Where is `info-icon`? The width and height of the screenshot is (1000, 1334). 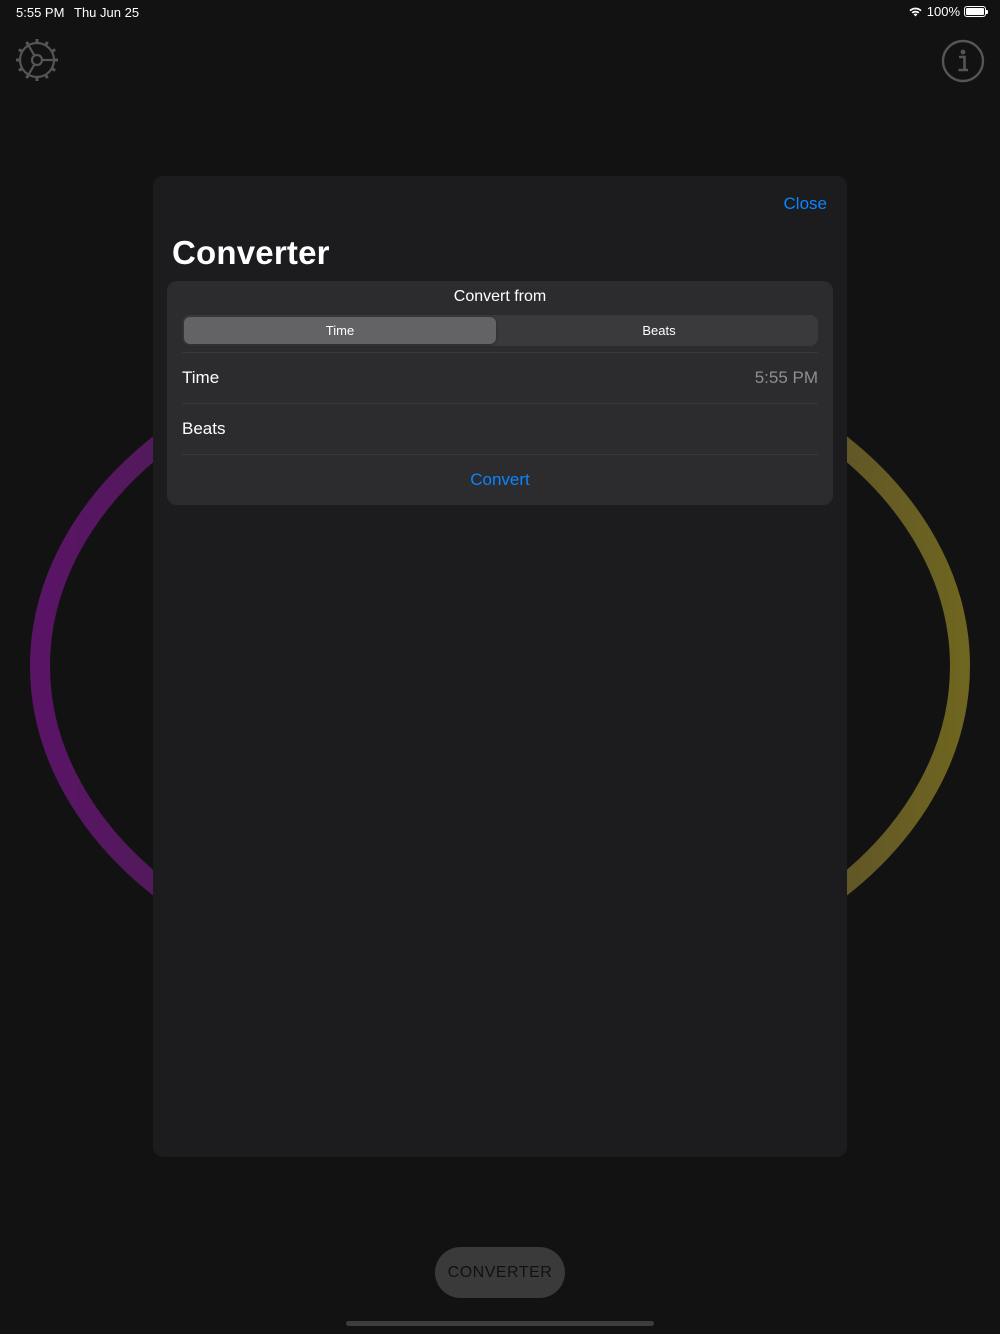 info-icon is located at coordinates (963, 61).